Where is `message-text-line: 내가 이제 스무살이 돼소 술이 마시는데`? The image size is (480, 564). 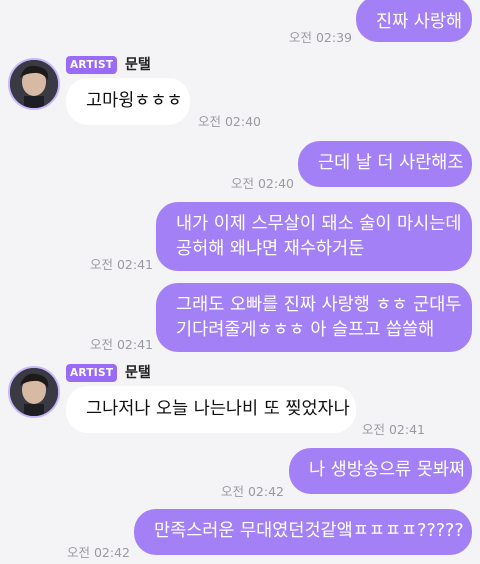
message-text-line: 내가 이제 스무살이 돼소 술이 마시는데 is located at coordinates (319, 224).